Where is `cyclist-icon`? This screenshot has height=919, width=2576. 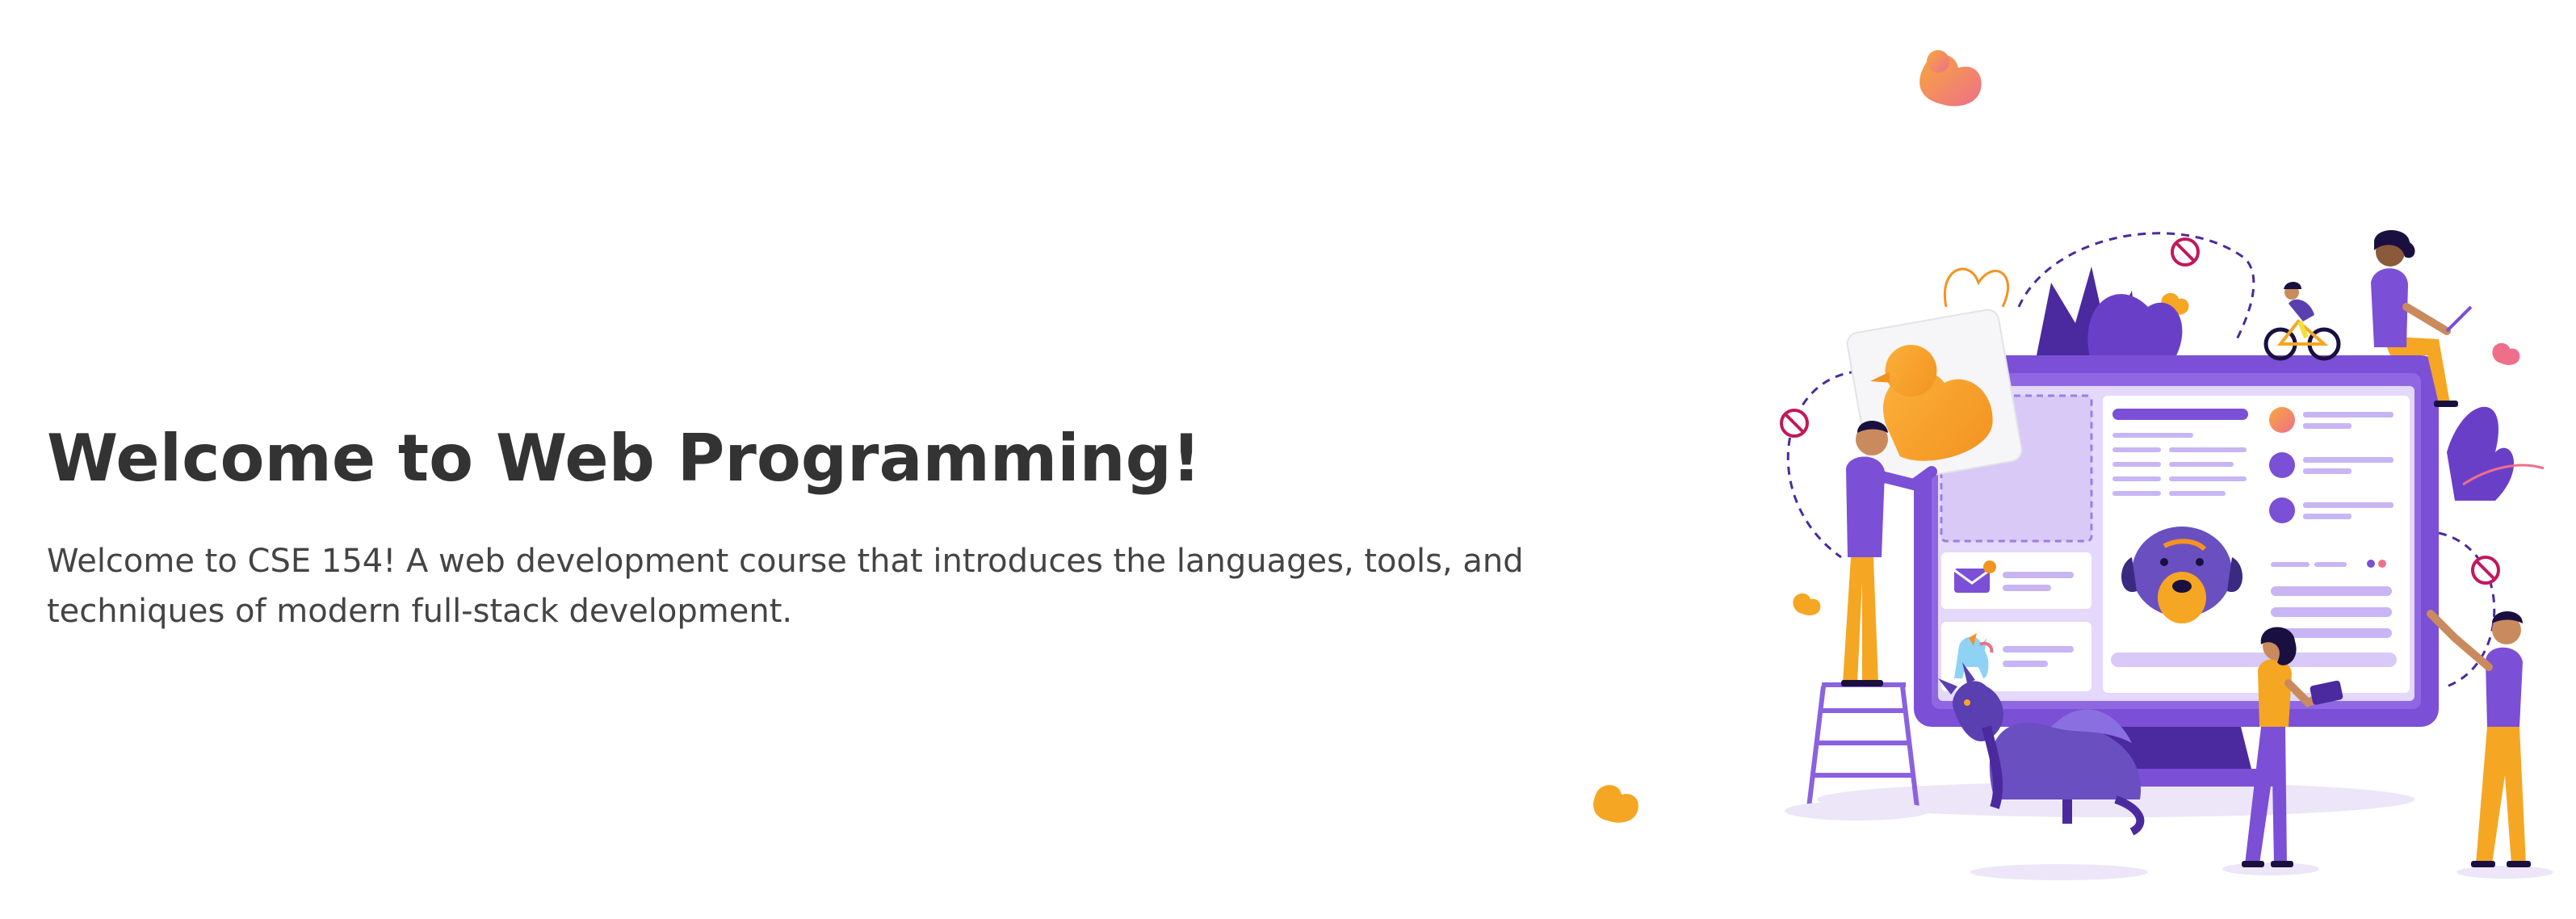 cyclist-icon is located at coordinates (2302, 321).